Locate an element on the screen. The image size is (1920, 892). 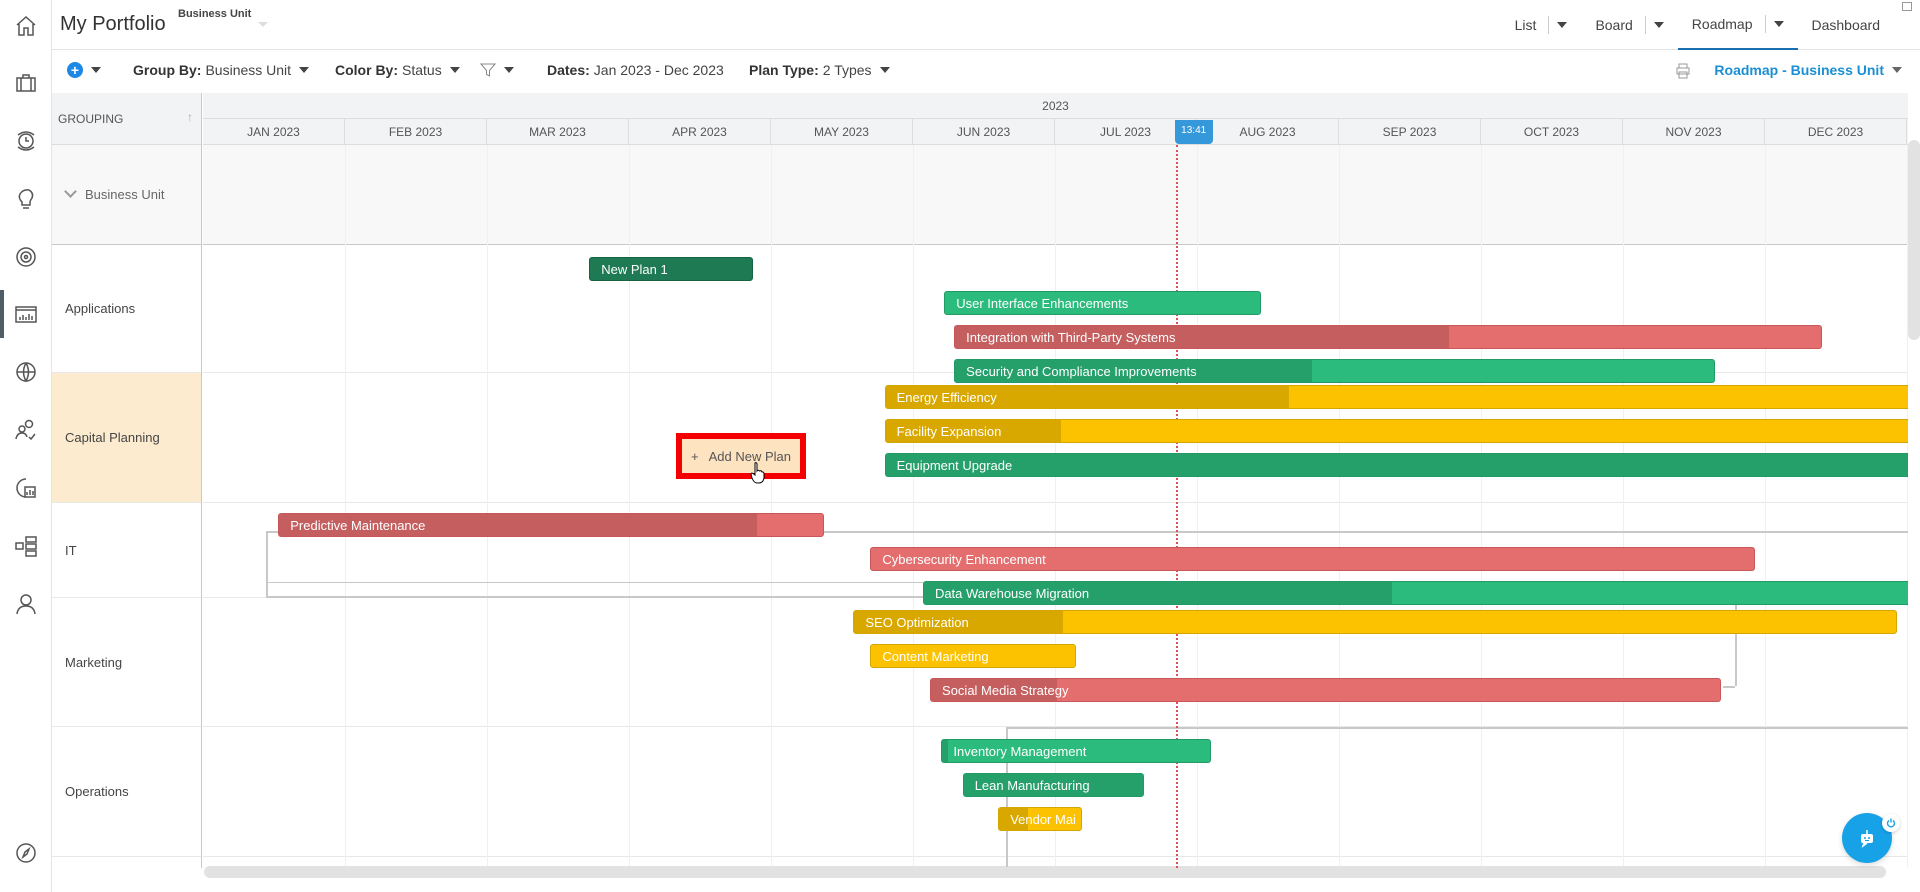
print-button is located at coordinates (1683, 71).